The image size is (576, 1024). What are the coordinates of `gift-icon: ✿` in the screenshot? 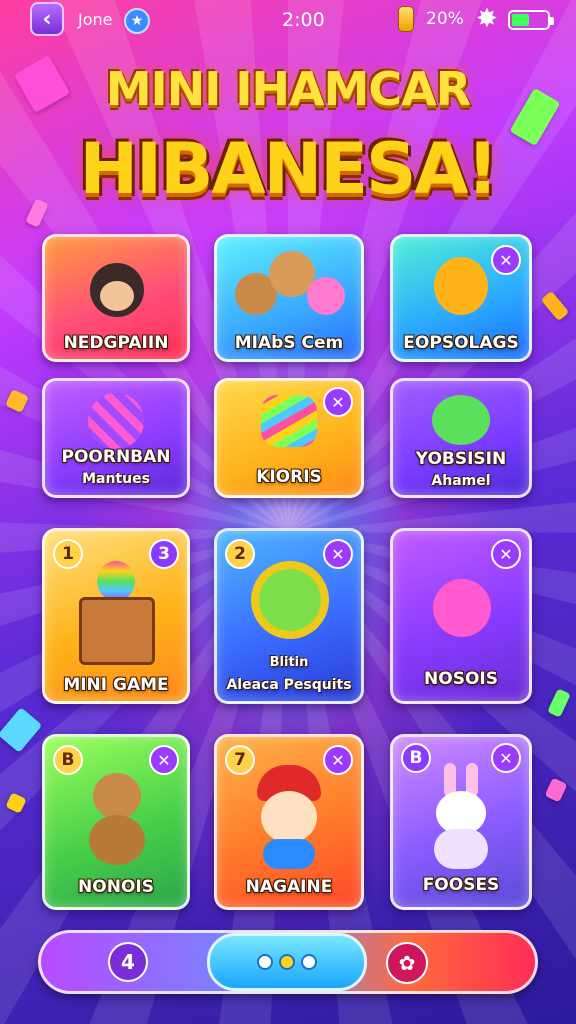 It's located at (407, 963).